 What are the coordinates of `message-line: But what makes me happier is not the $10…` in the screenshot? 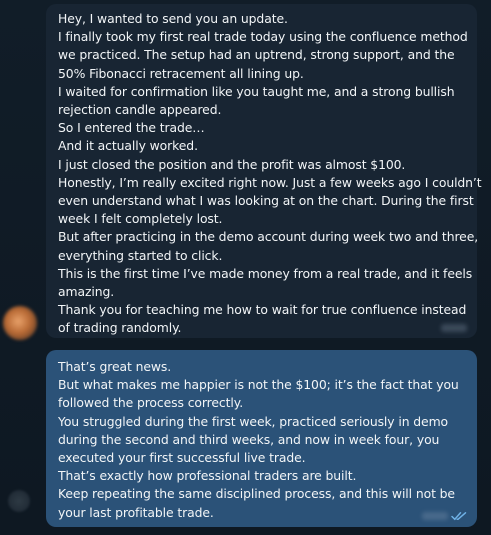 It's located at (258, 385).